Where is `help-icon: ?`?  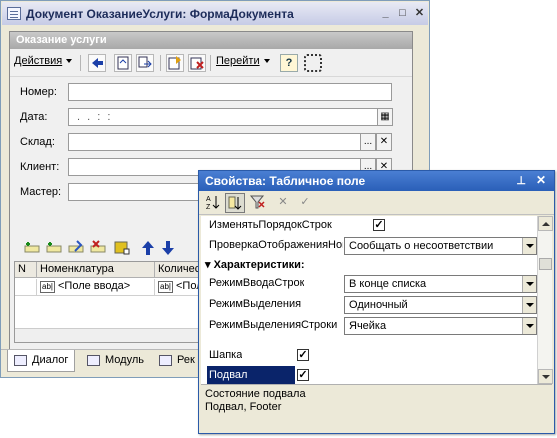 help-icon: ? is located at coordinates (289, 63).